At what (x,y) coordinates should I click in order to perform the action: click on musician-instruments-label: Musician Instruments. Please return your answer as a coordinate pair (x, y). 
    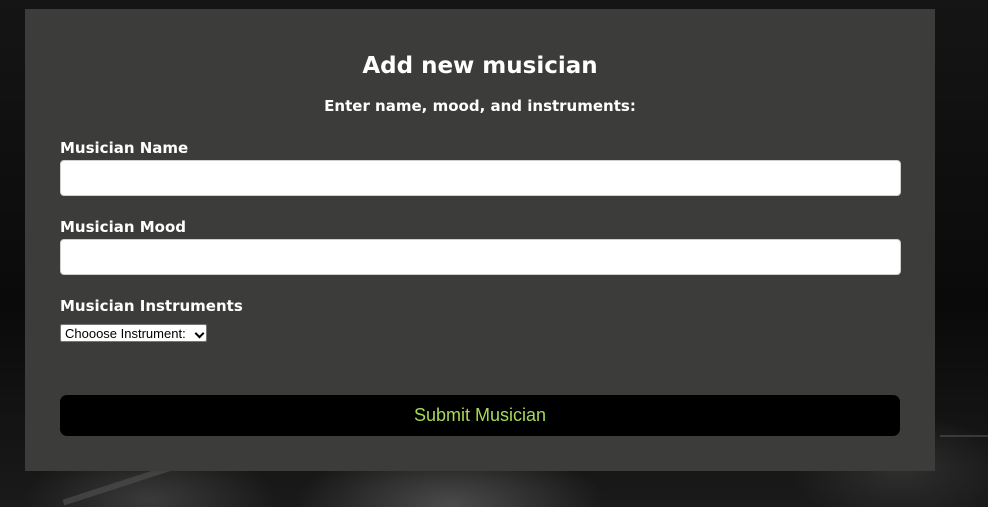
    Looking at the image, I should click on (151, 306).